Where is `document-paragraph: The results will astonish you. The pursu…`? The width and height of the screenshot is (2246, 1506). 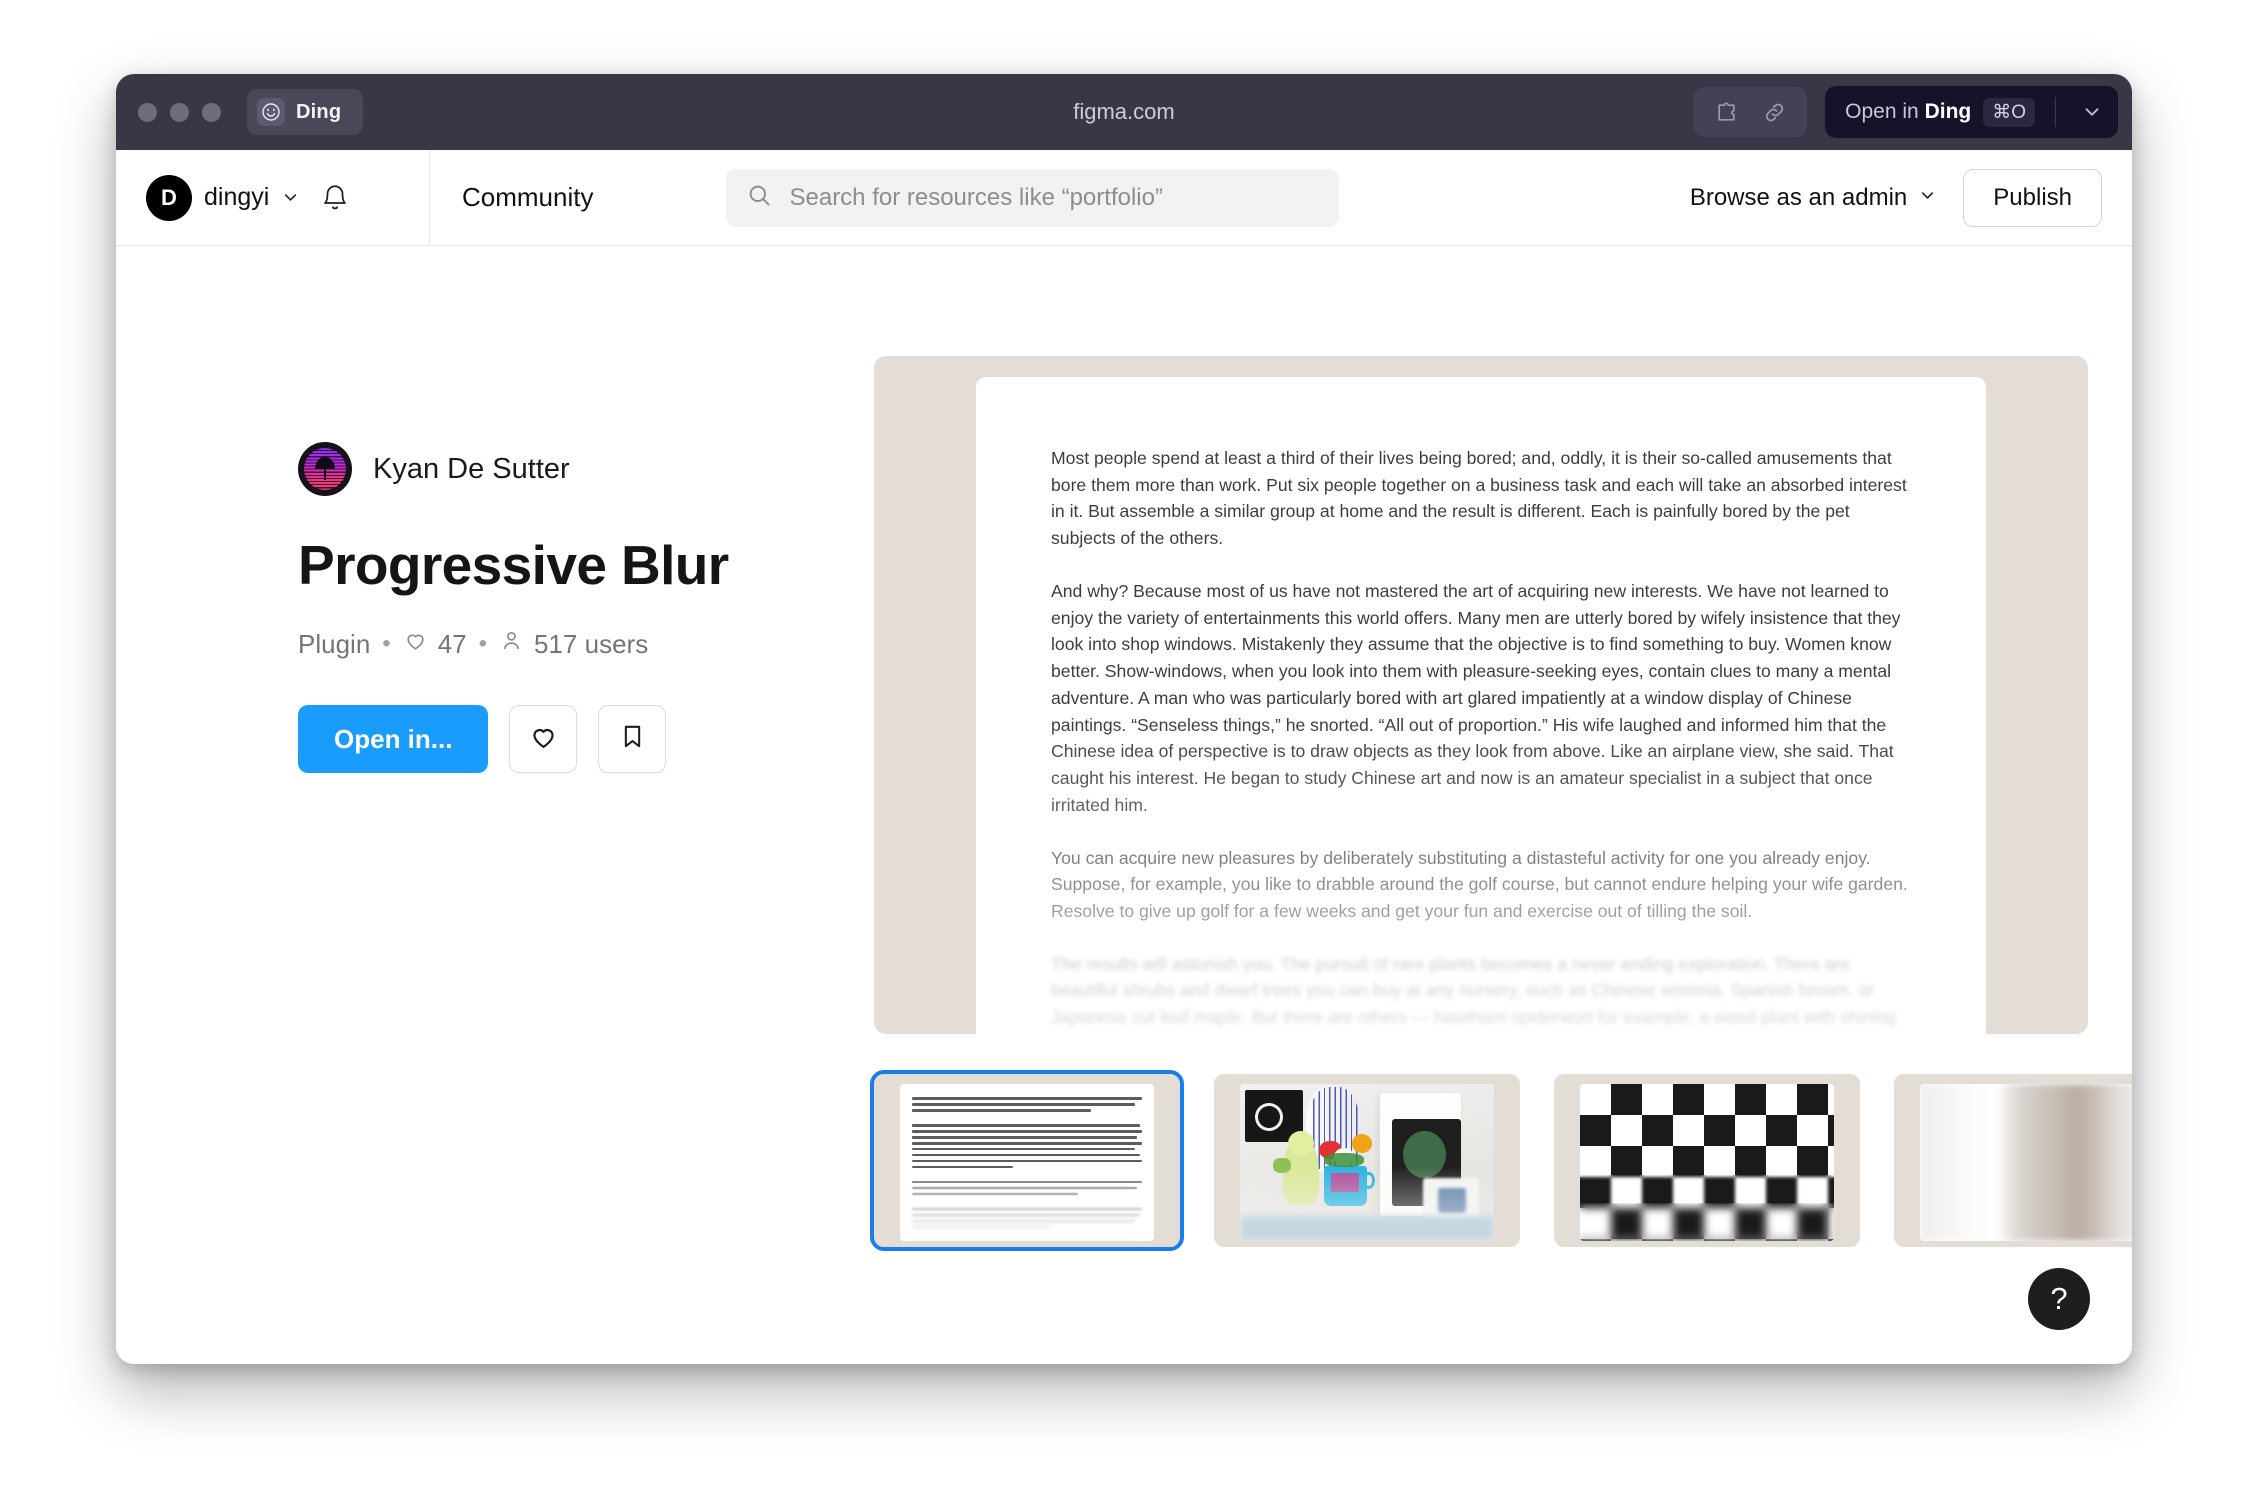
document-paragraph: The results will astonish you. The pursu… is located at coordinates (1473, 993).